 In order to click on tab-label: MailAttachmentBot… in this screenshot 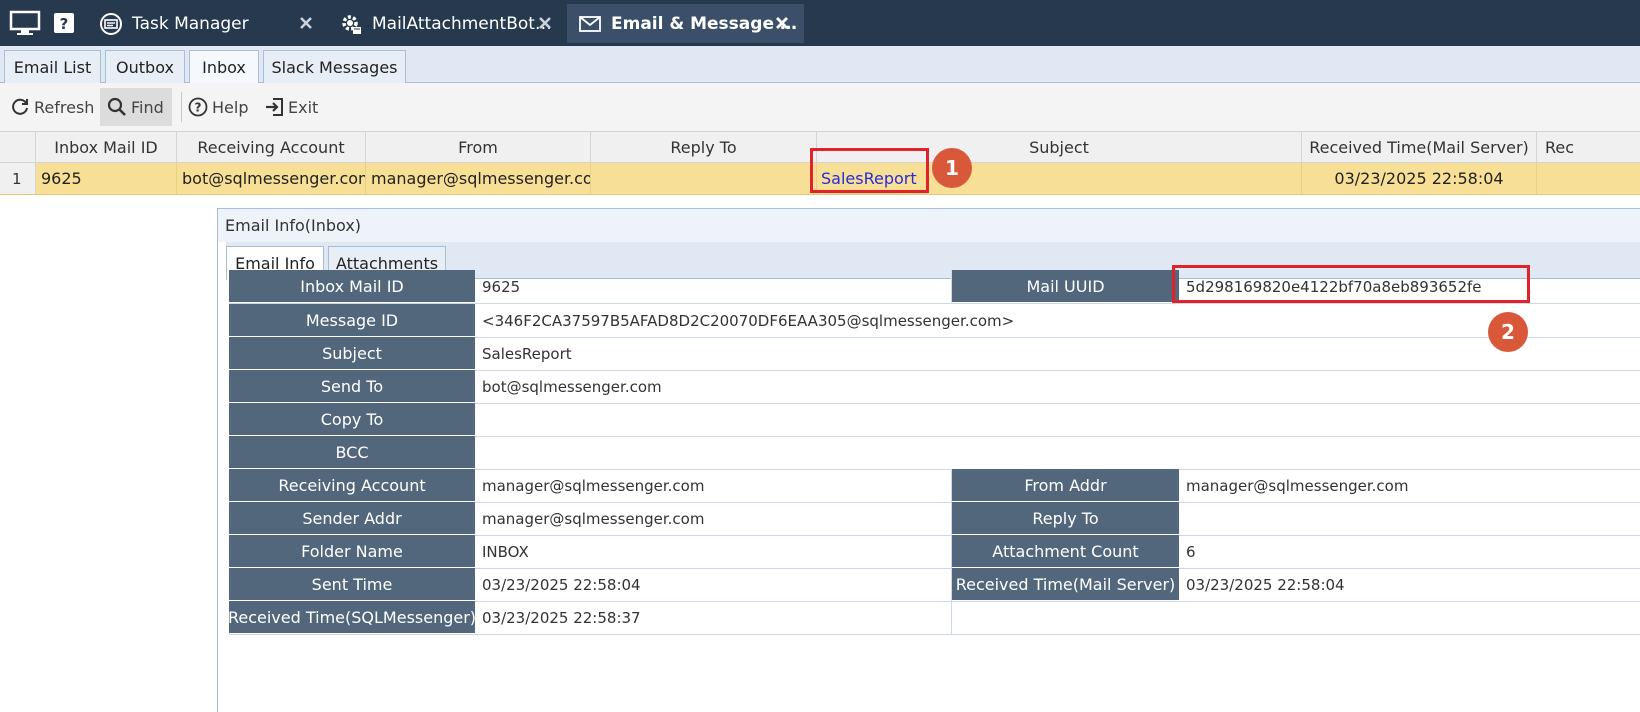, I will do `click(462, 23)`.